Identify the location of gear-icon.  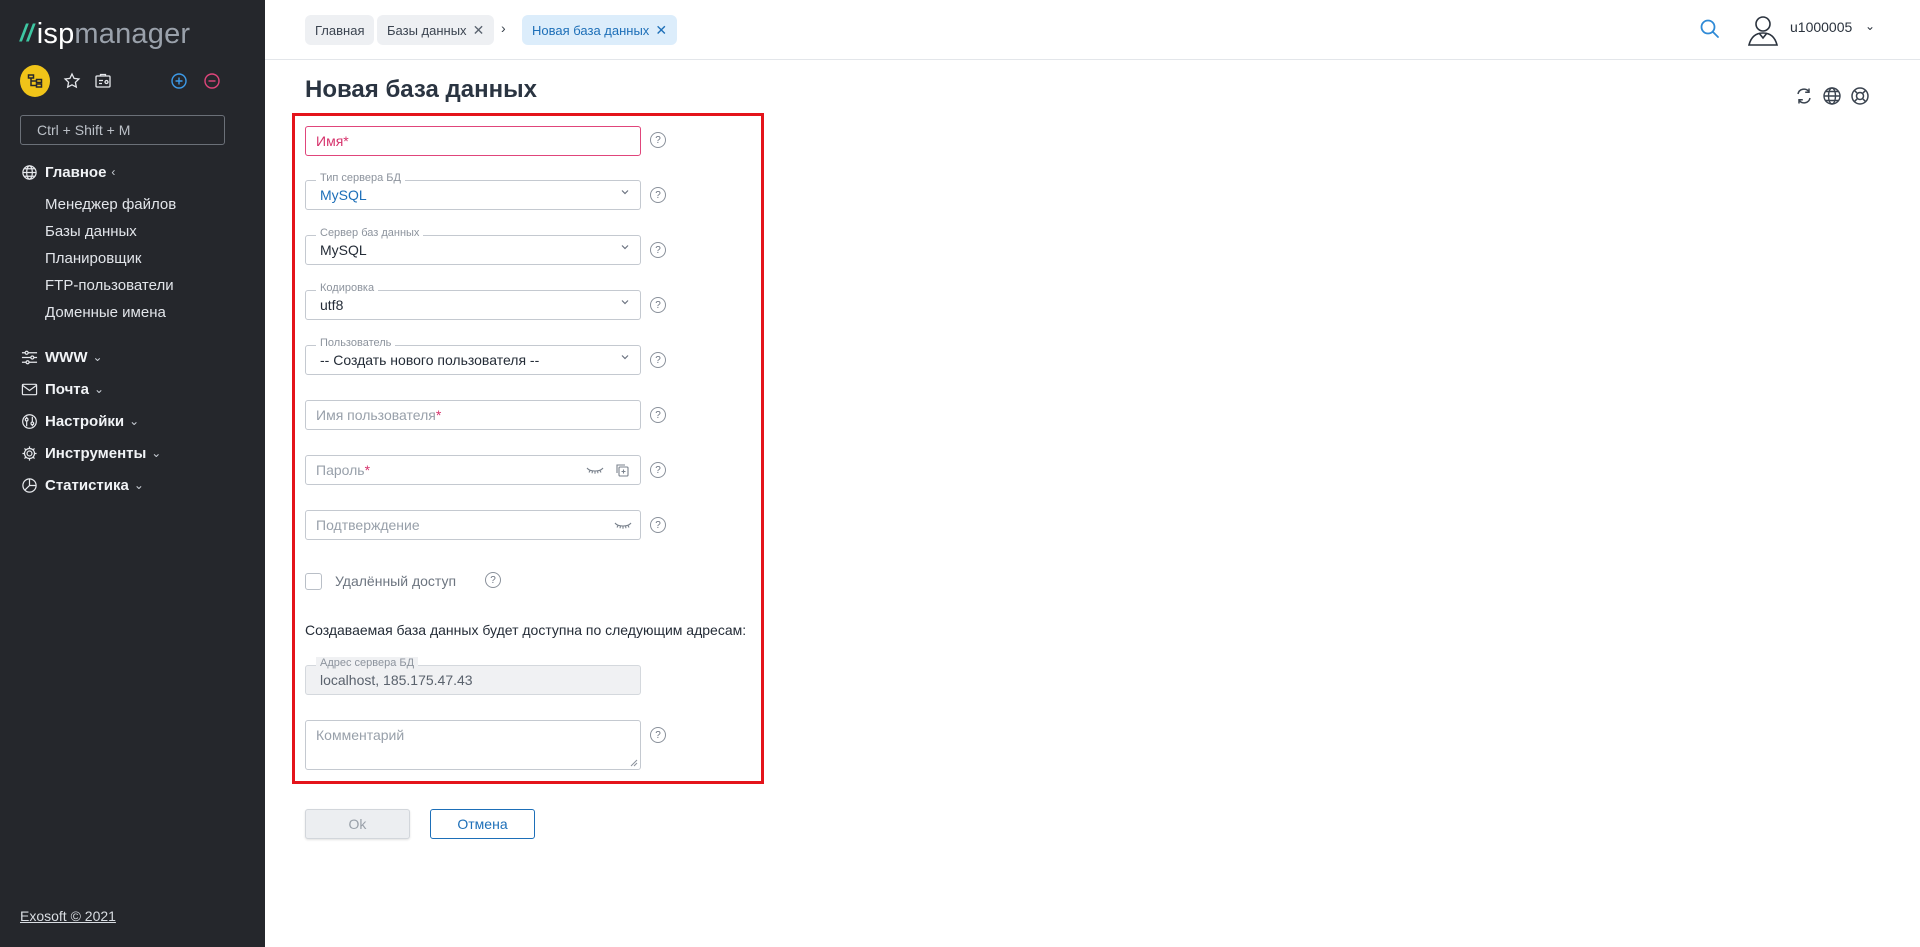
(29, 453).